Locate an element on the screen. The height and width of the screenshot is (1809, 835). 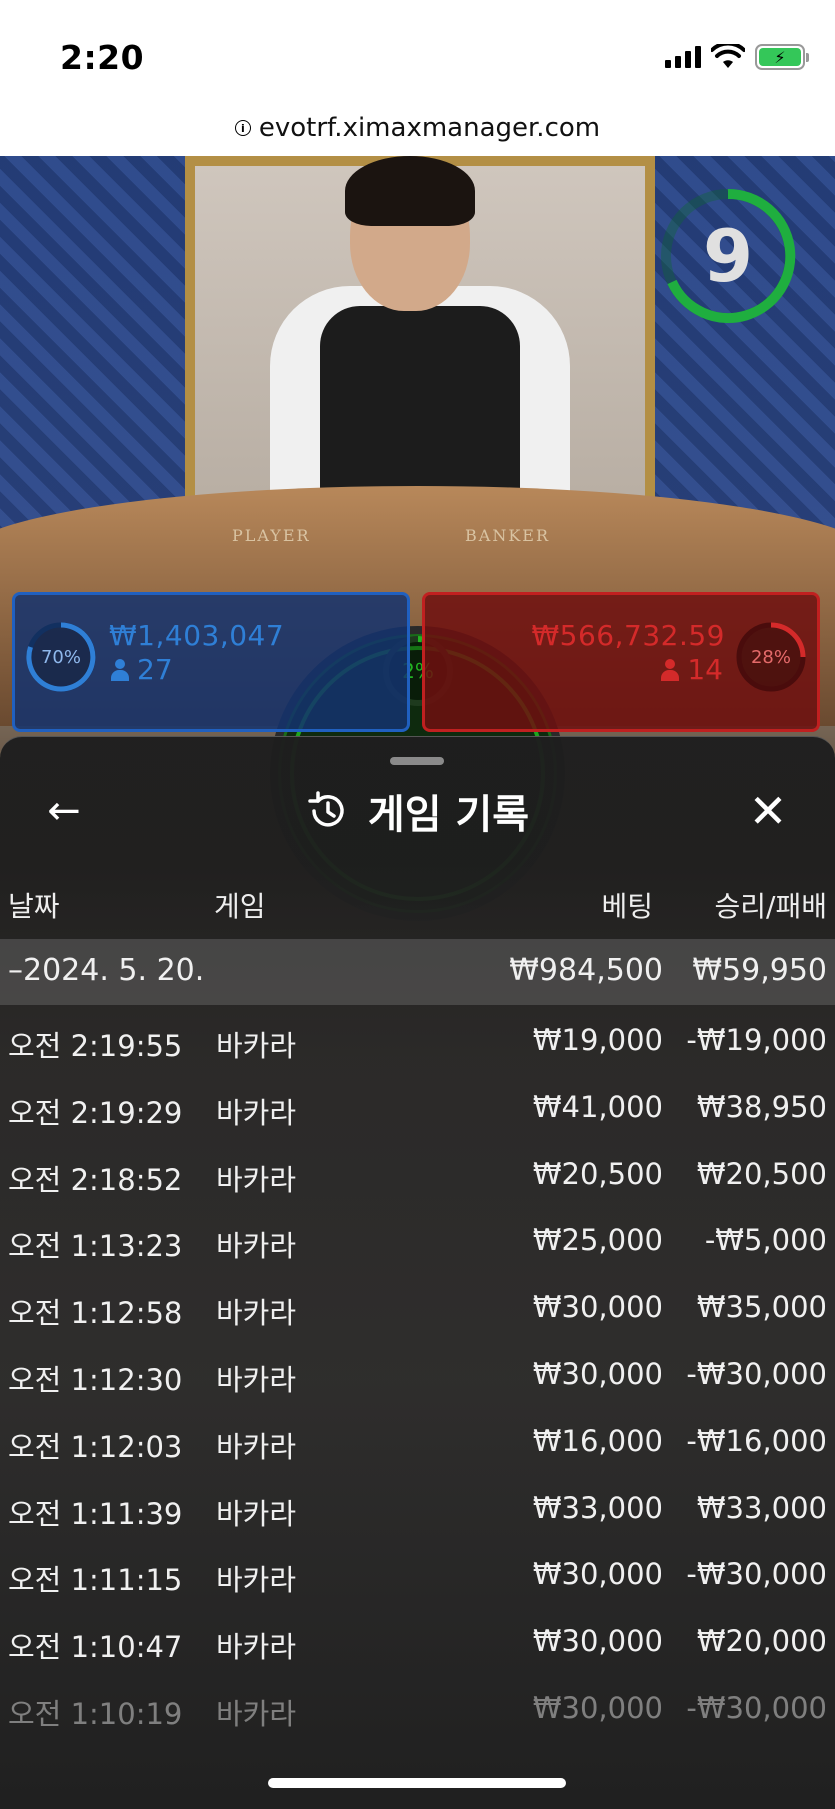
table-row: 오전 1:11:15 바카라 ₩30,000 -₩30,000 is located at coordinates (417, 1572).